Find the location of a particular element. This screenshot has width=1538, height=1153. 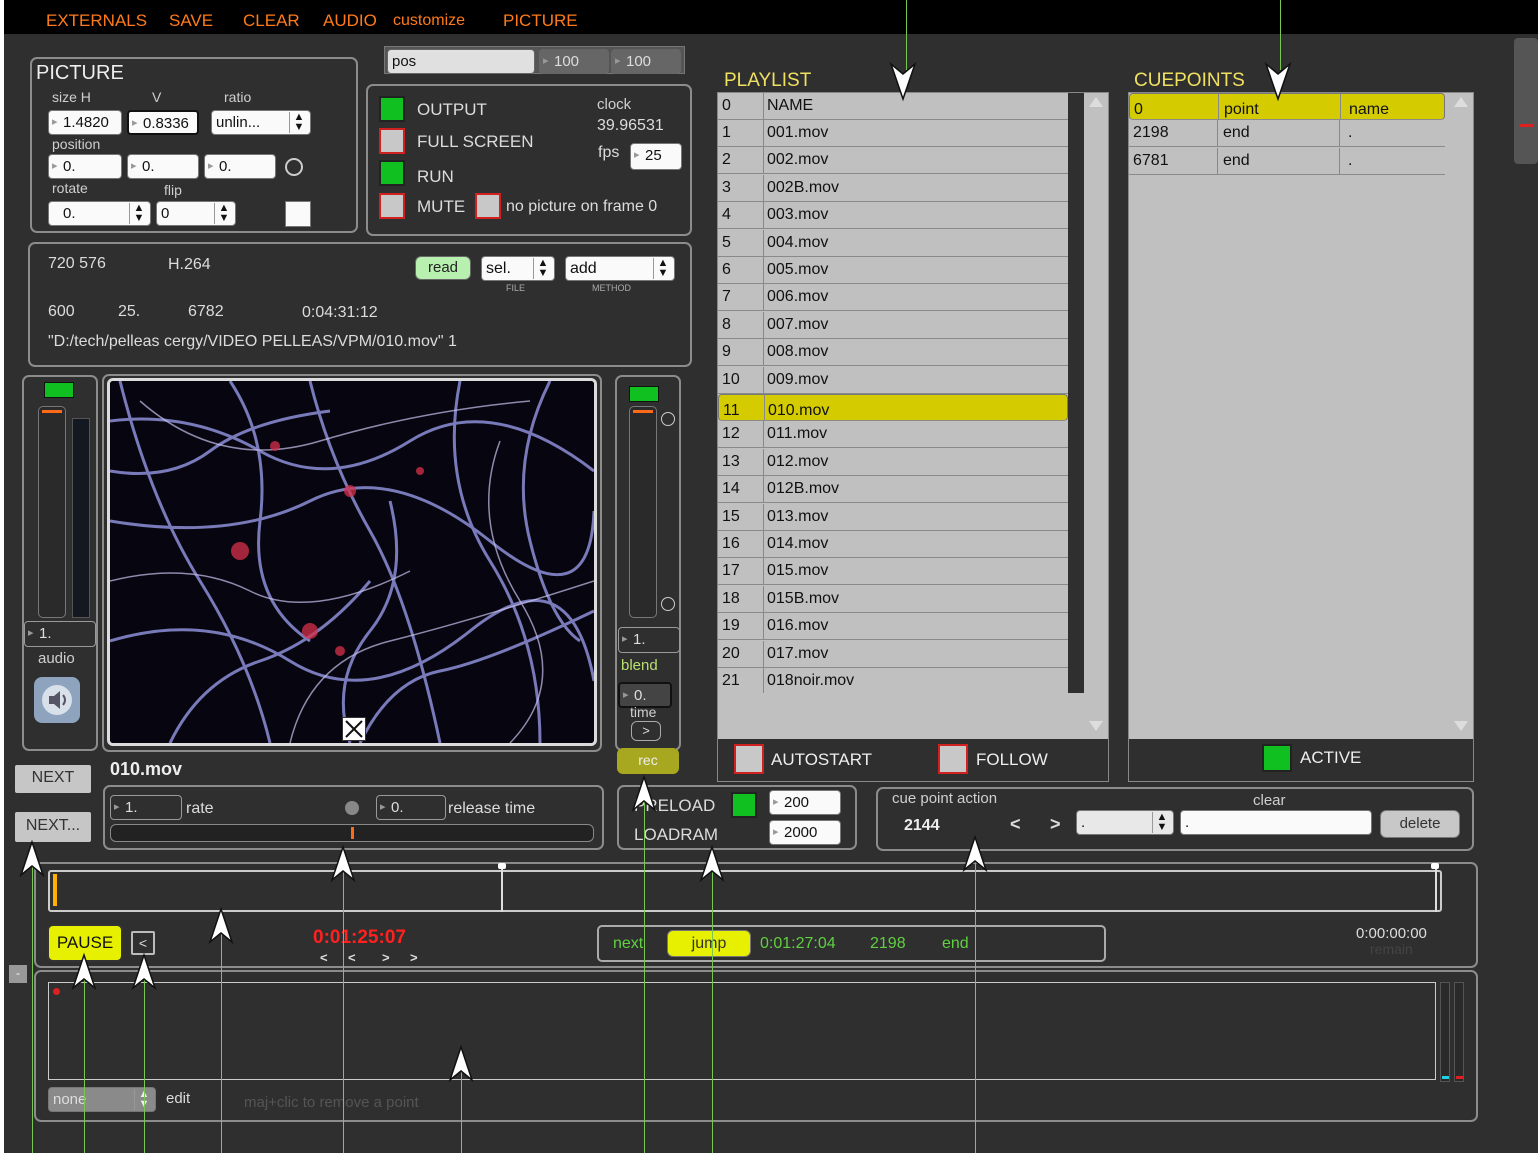

arrow-up-cue-action-icon is located at coordinates (975, 853).